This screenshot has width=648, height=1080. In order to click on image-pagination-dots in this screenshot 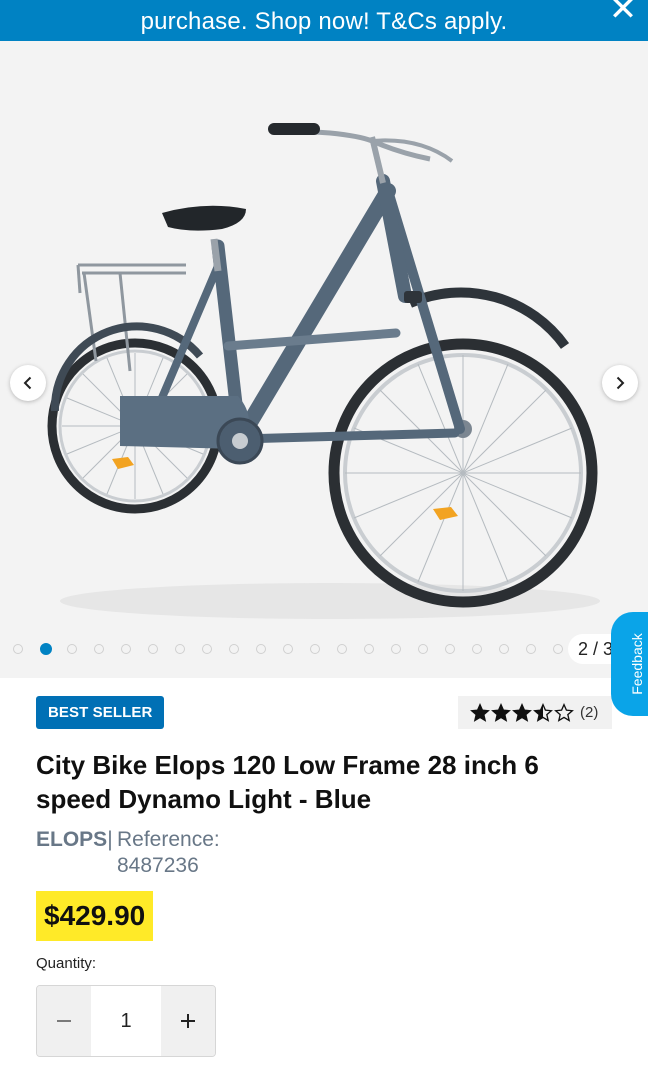, I will do `click(290, 649)`.